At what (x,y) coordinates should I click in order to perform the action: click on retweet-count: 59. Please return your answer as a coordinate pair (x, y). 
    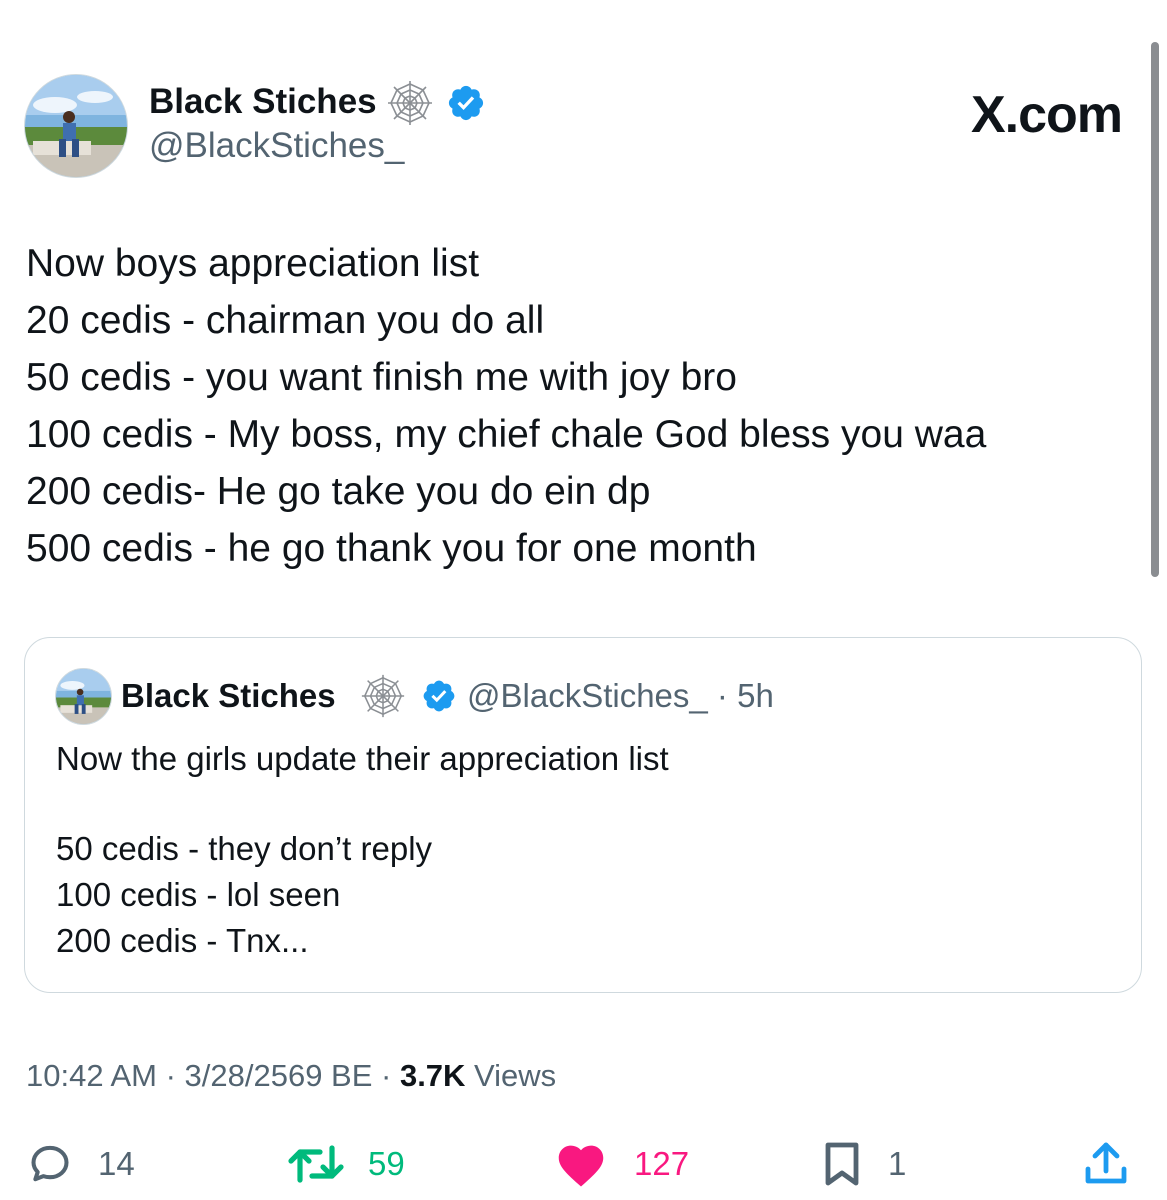
    Looking at the image, I should click on (386, 1163).